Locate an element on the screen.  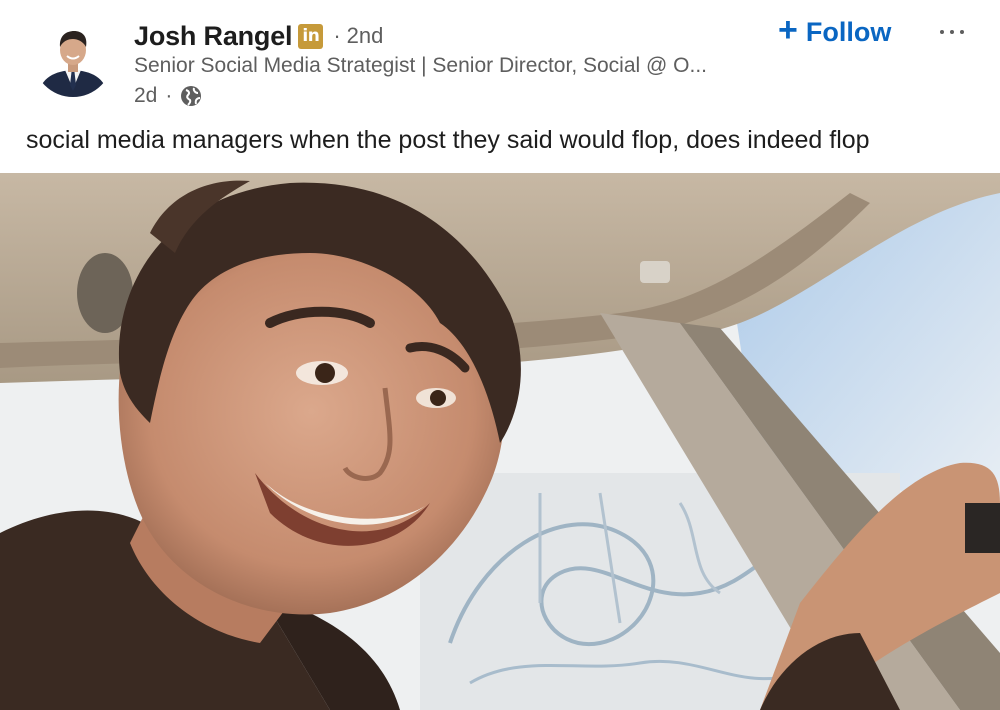
author-avatar is located at coordinates (73, 57).